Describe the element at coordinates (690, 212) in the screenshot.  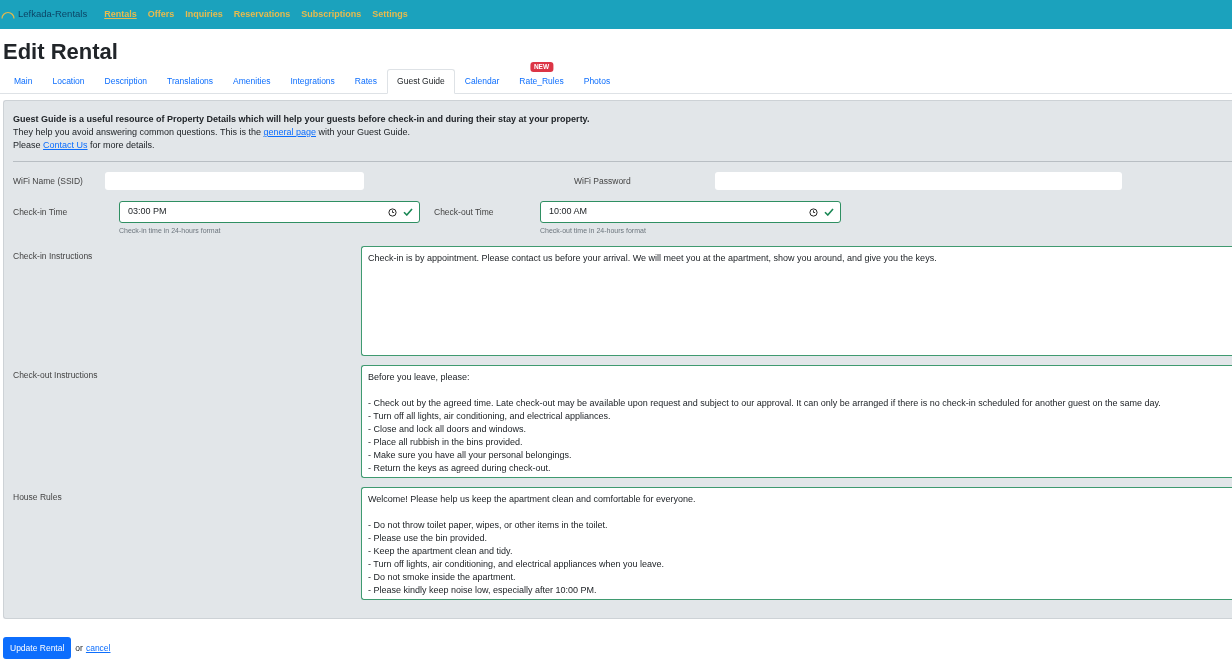
I see `time-field: 10:00 AM` at that location.